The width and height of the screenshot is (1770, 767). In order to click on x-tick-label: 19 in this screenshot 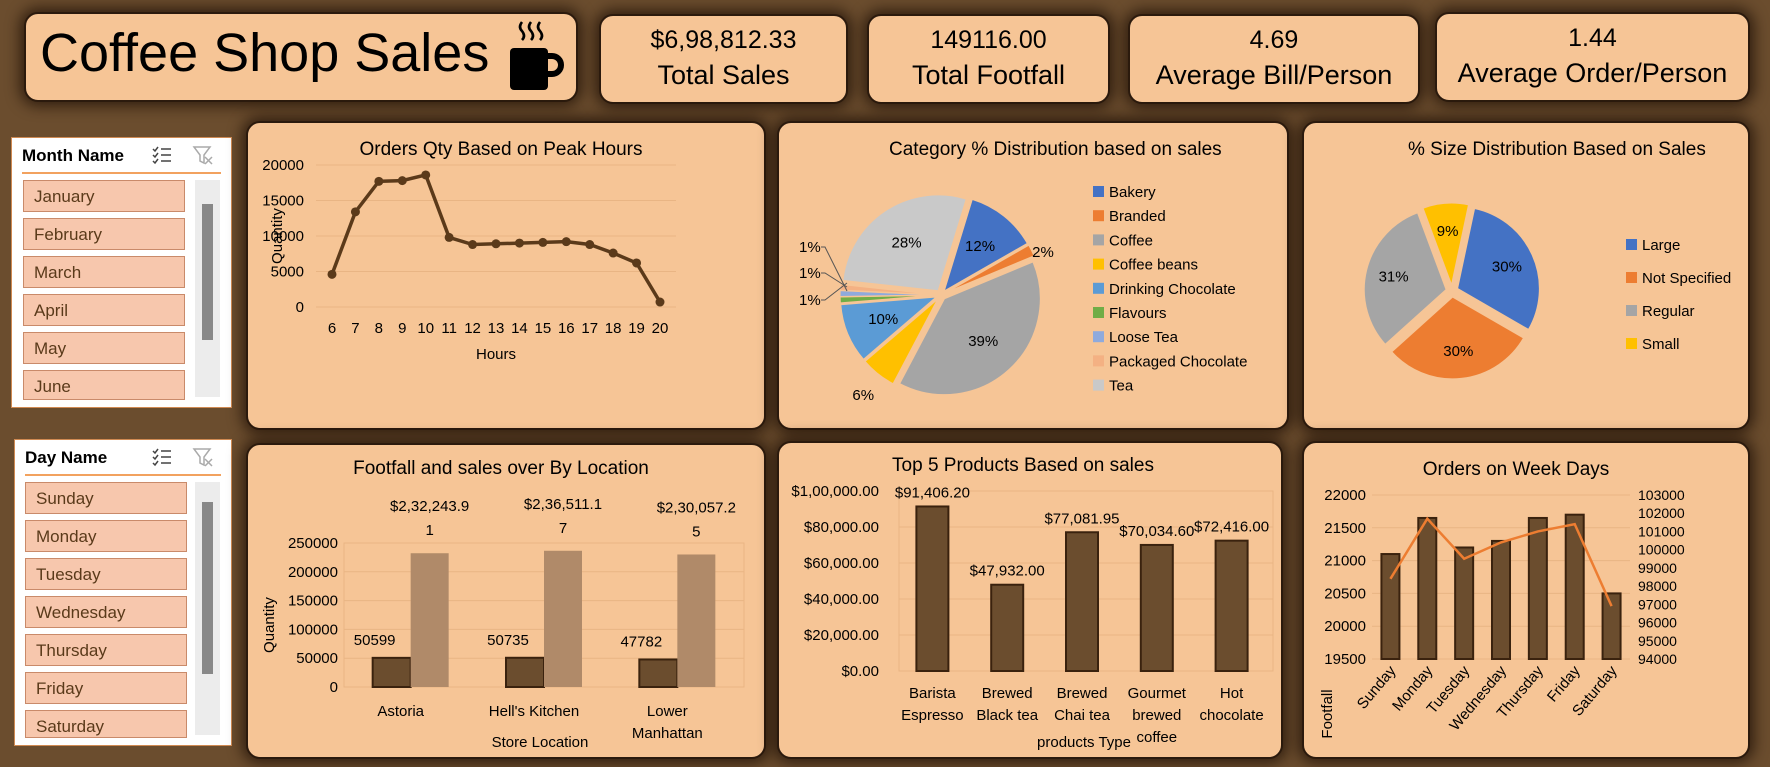, I will do `click(636, 328)`.